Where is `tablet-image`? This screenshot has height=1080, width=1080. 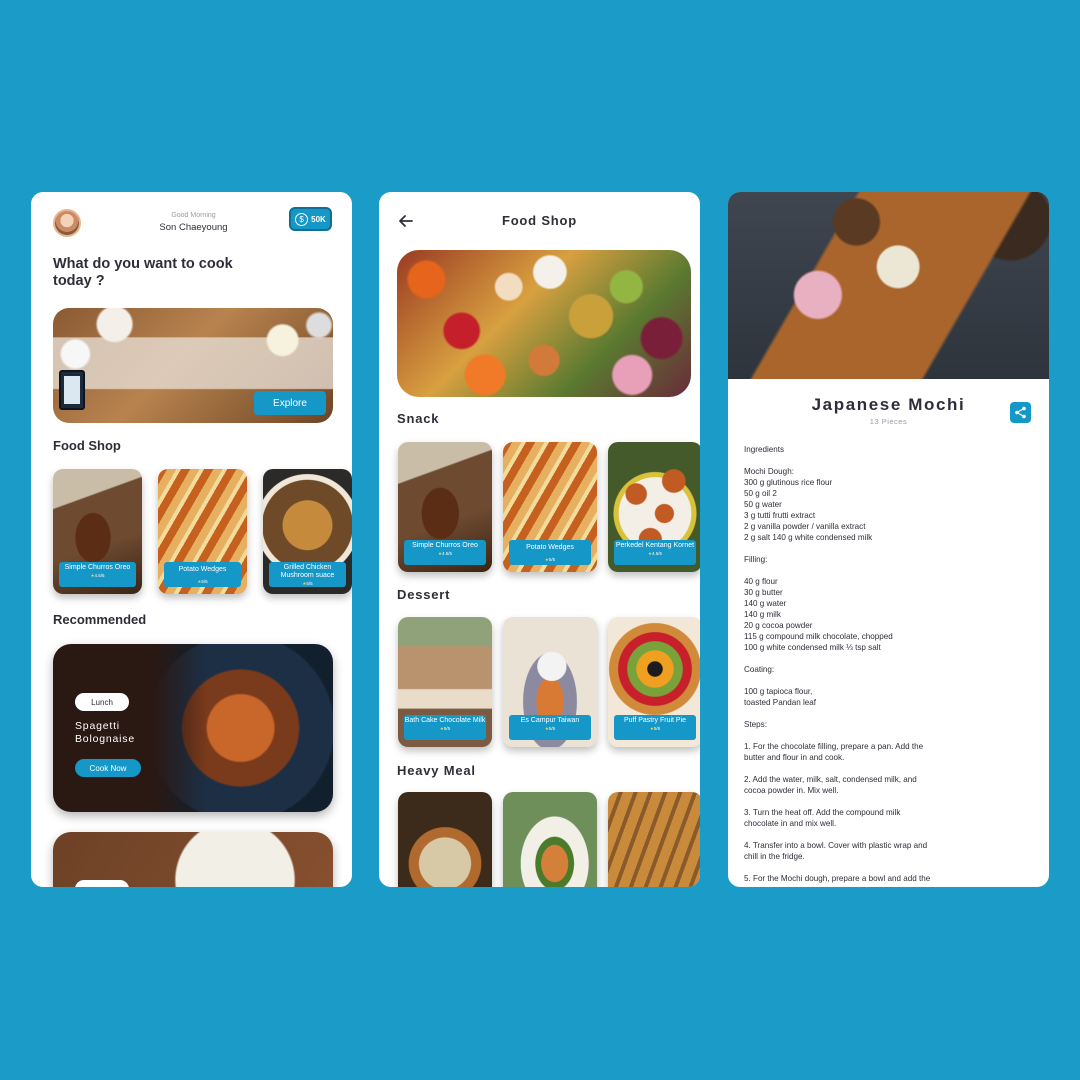
tablet-image is located at coordinates (72, 390).